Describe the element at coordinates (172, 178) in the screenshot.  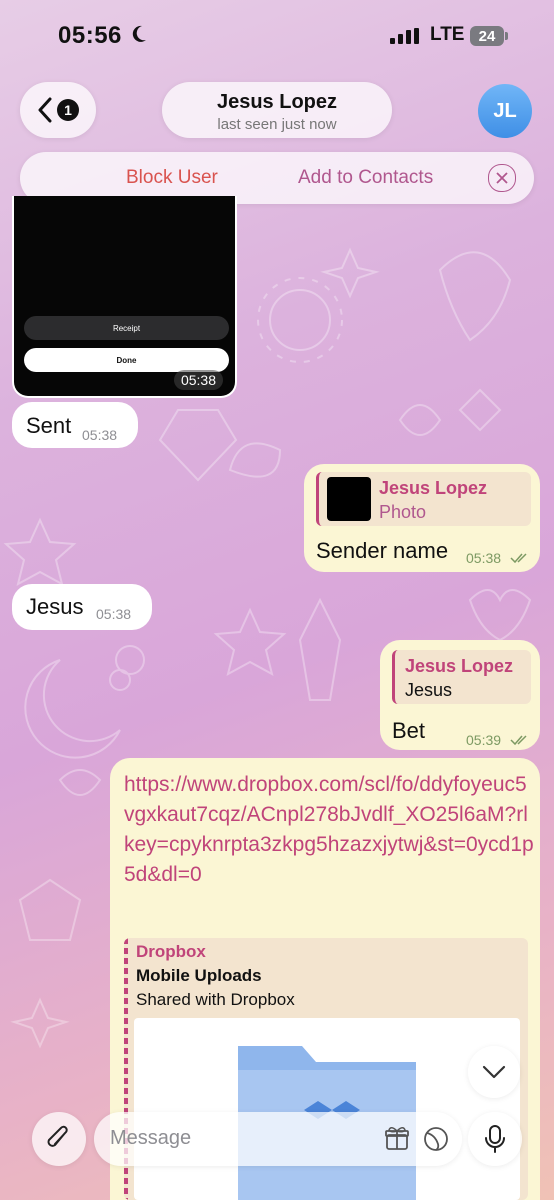
I see `block-user-button: Block User` at that location.